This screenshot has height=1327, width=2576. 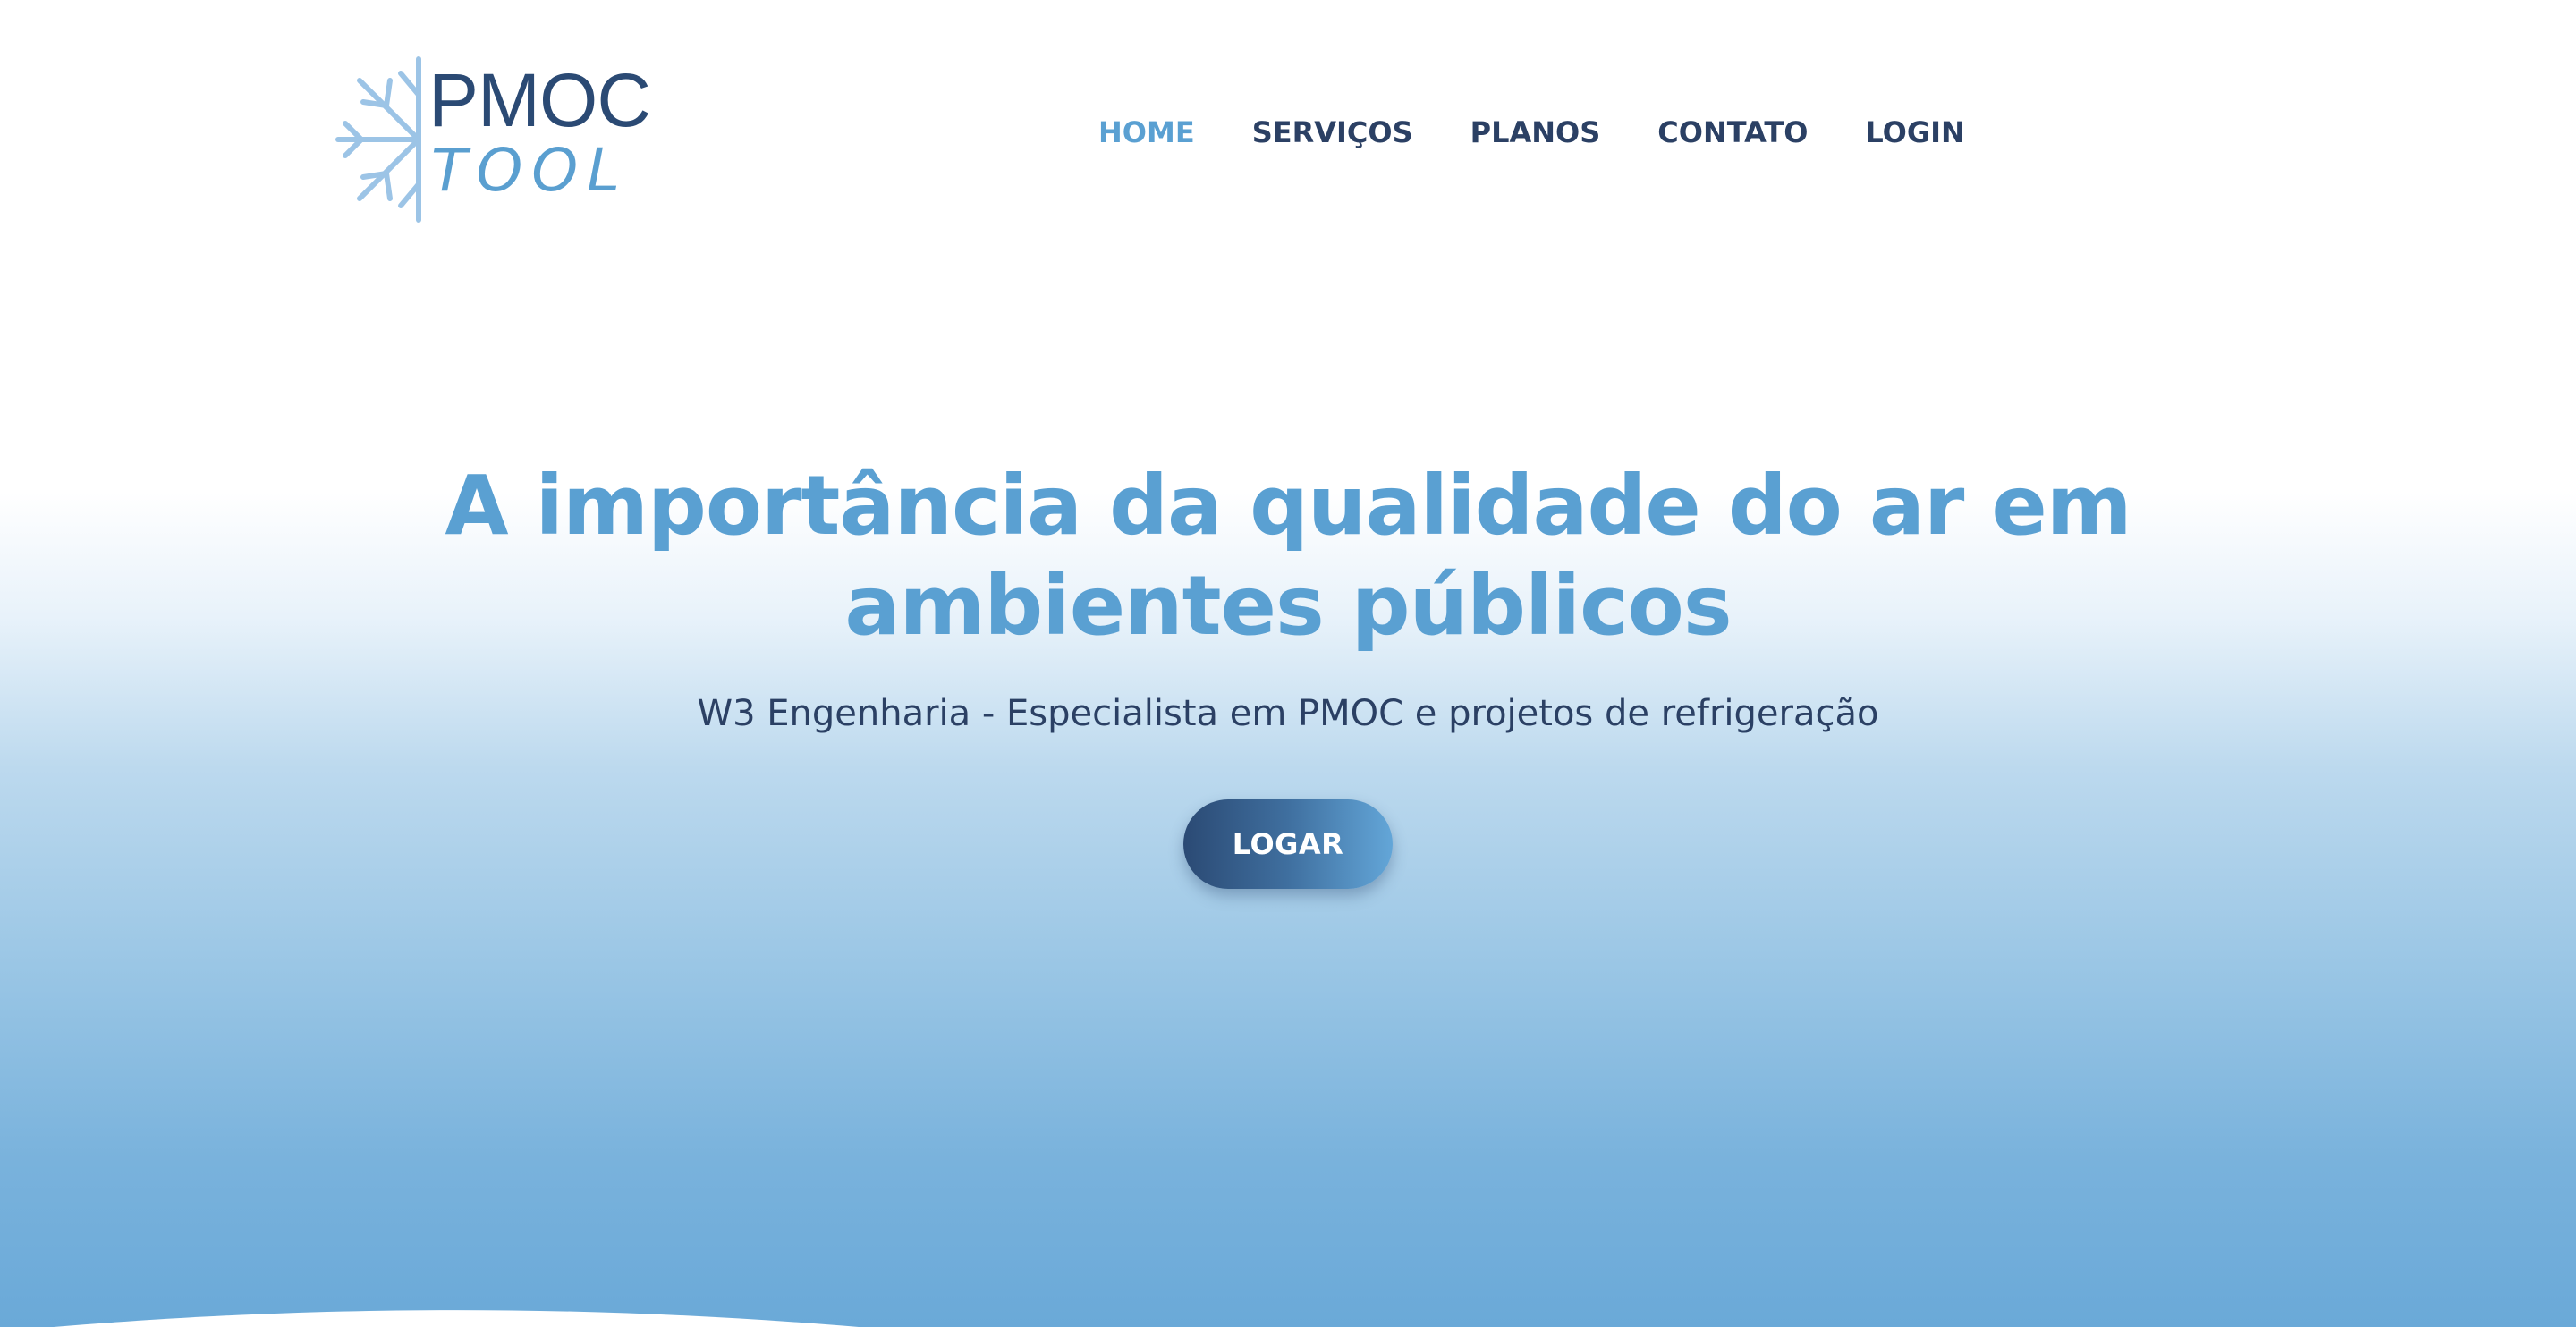 What do you see at coordinates (456, 1318) in the screenshot?
I see `bottom-wave-decoration` at bounding box center [456, 1318].